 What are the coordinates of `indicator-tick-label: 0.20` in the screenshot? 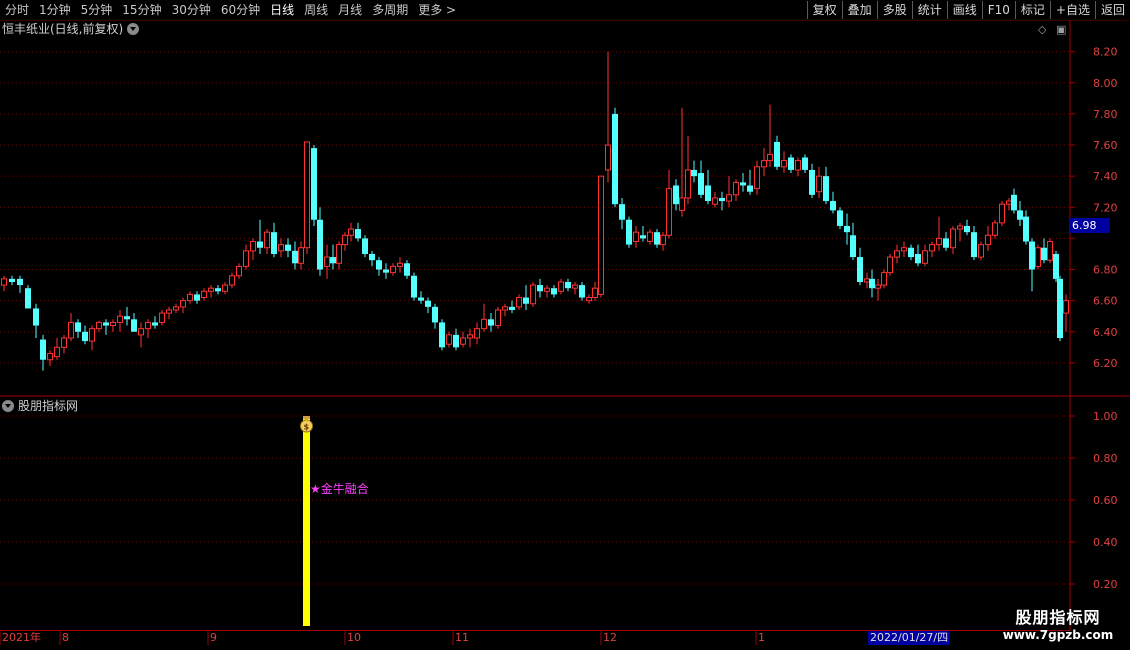 It's located at (1105, 584).